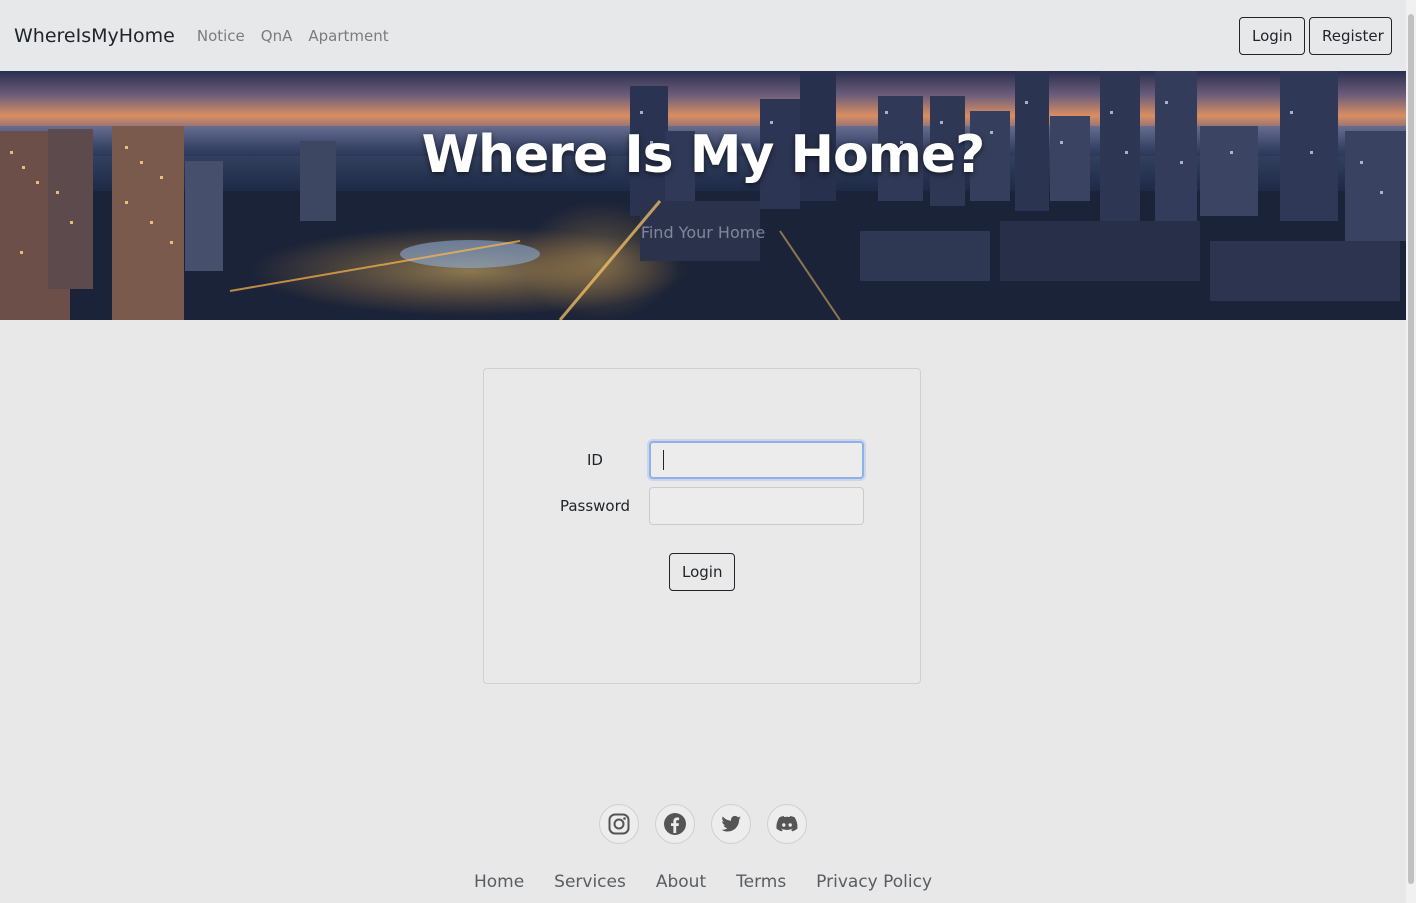 This screenshot has width=1416, height=903. I want to click on brand-link: WhereIsMyHome, so click(94, 36).